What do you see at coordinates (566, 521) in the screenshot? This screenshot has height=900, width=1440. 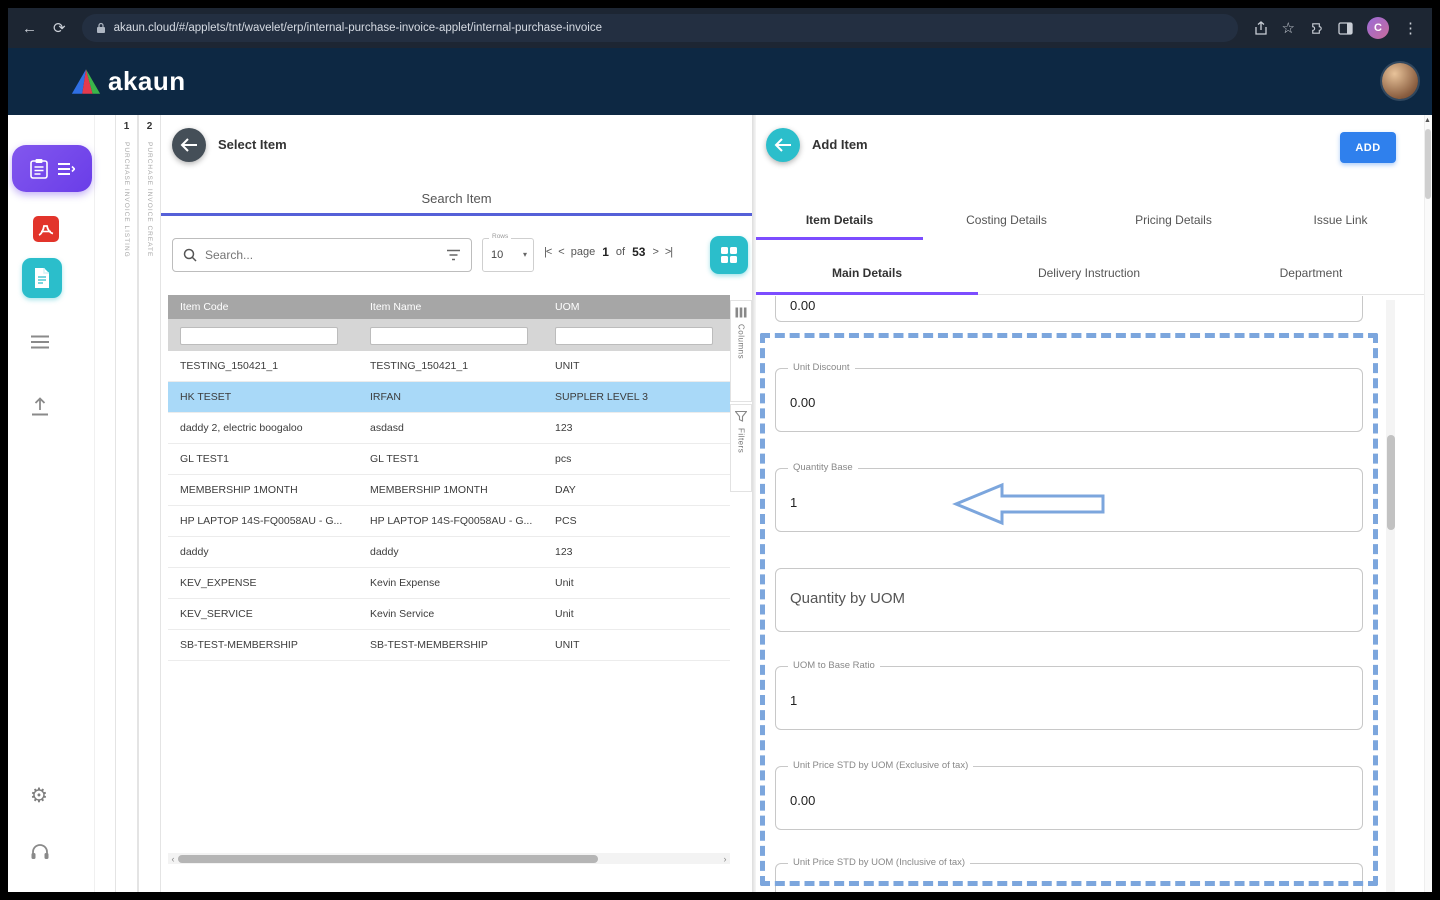 I see `table-cell: PCS` at bounding box center [566, 521].